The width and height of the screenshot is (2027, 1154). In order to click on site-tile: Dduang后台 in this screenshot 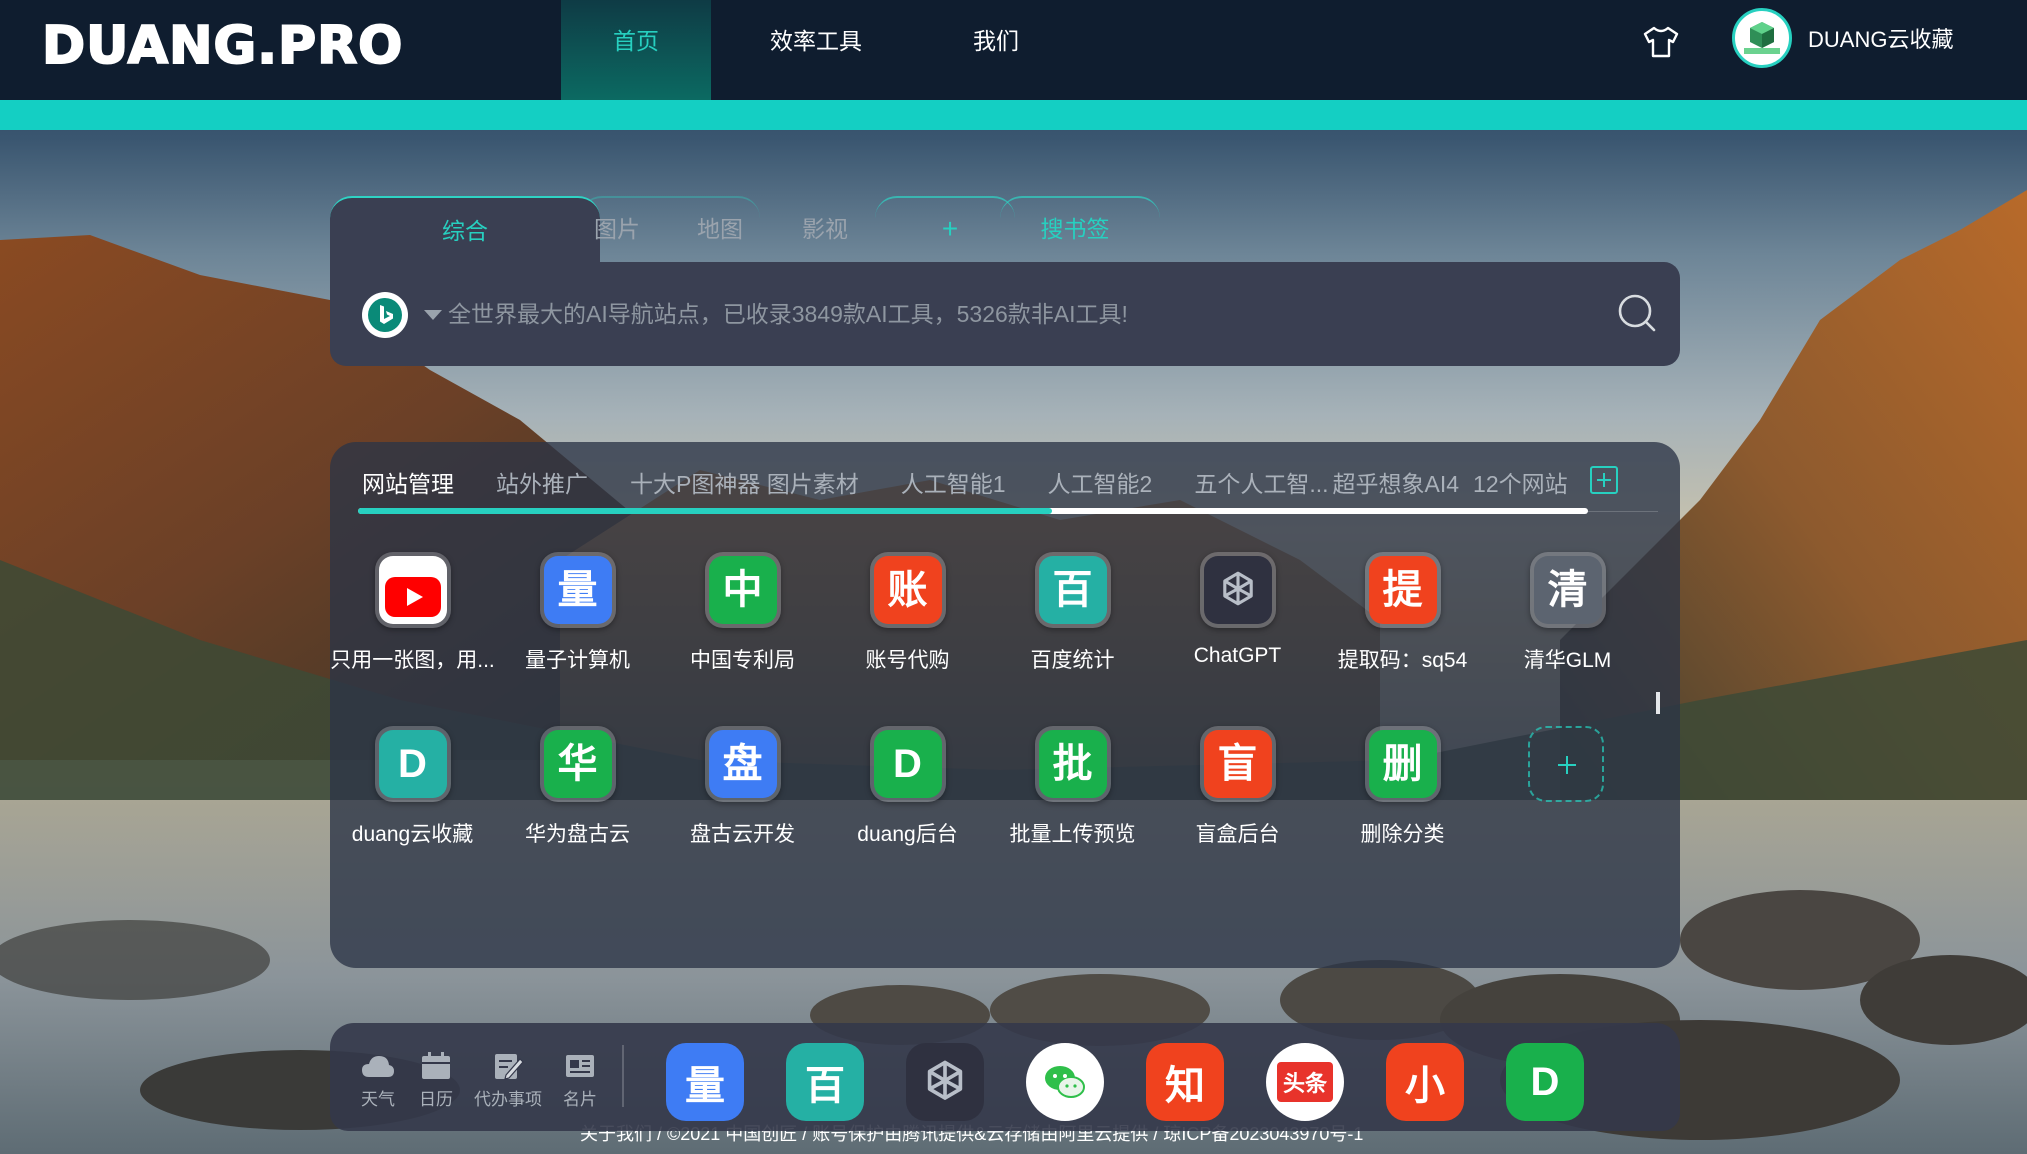, I will do `click(907, 787)`.